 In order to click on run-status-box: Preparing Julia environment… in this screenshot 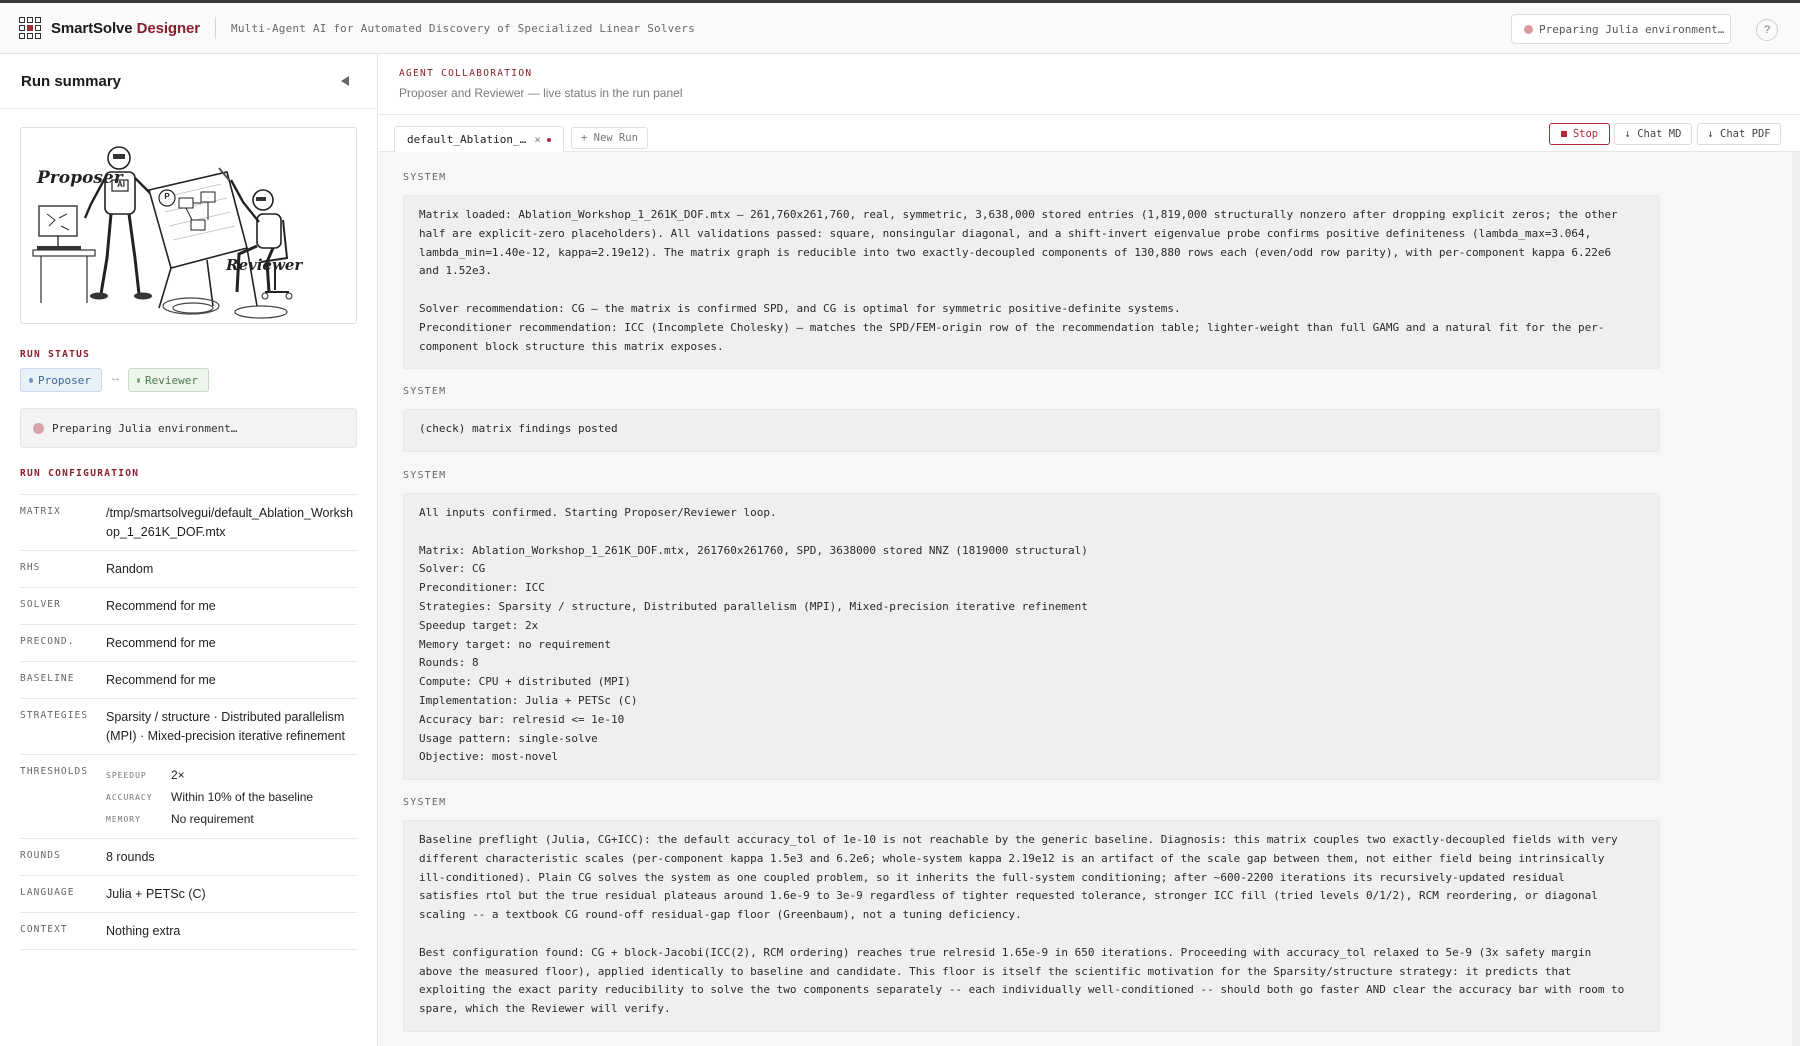, I will do `click(188, 428)`.